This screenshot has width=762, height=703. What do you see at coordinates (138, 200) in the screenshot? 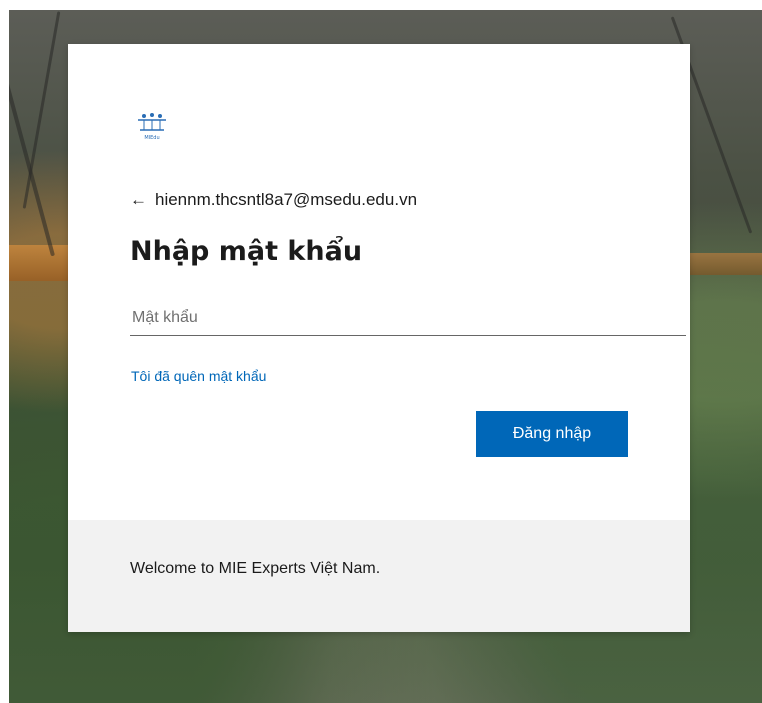
I see `arrow-left-icon: ←` at bounding box center [138, 200].